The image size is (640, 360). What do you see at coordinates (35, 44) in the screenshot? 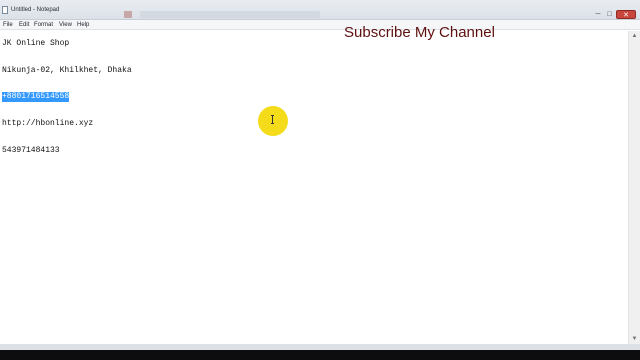
I see `text-line-shop-name: JK Online Shop` at bounding box center [35, 44].